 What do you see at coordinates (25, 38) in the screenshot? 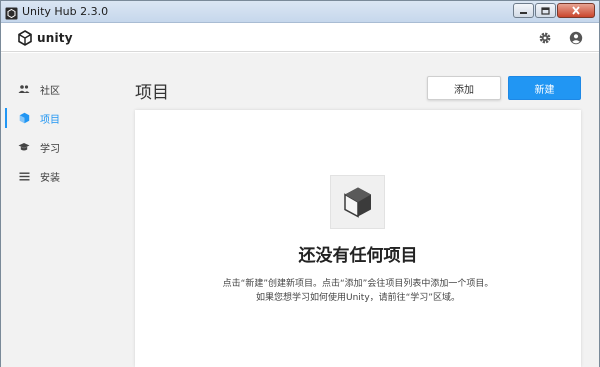
I see `unity-logo-icon` at bounding box center [25, 38].